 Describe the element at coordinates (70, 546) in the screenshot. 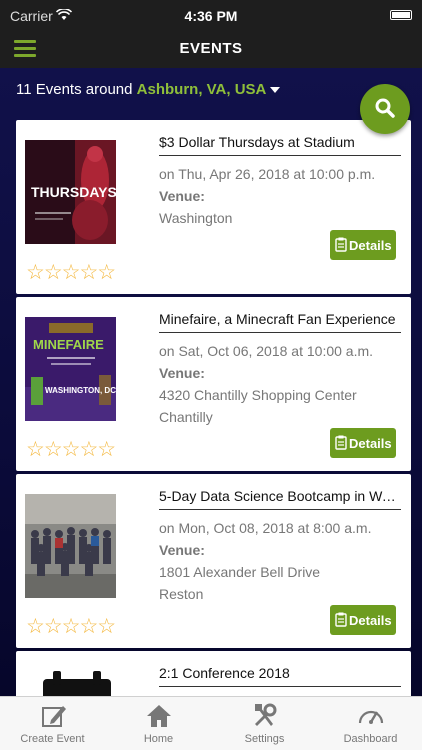

I see `event-thumbnail` at that location.